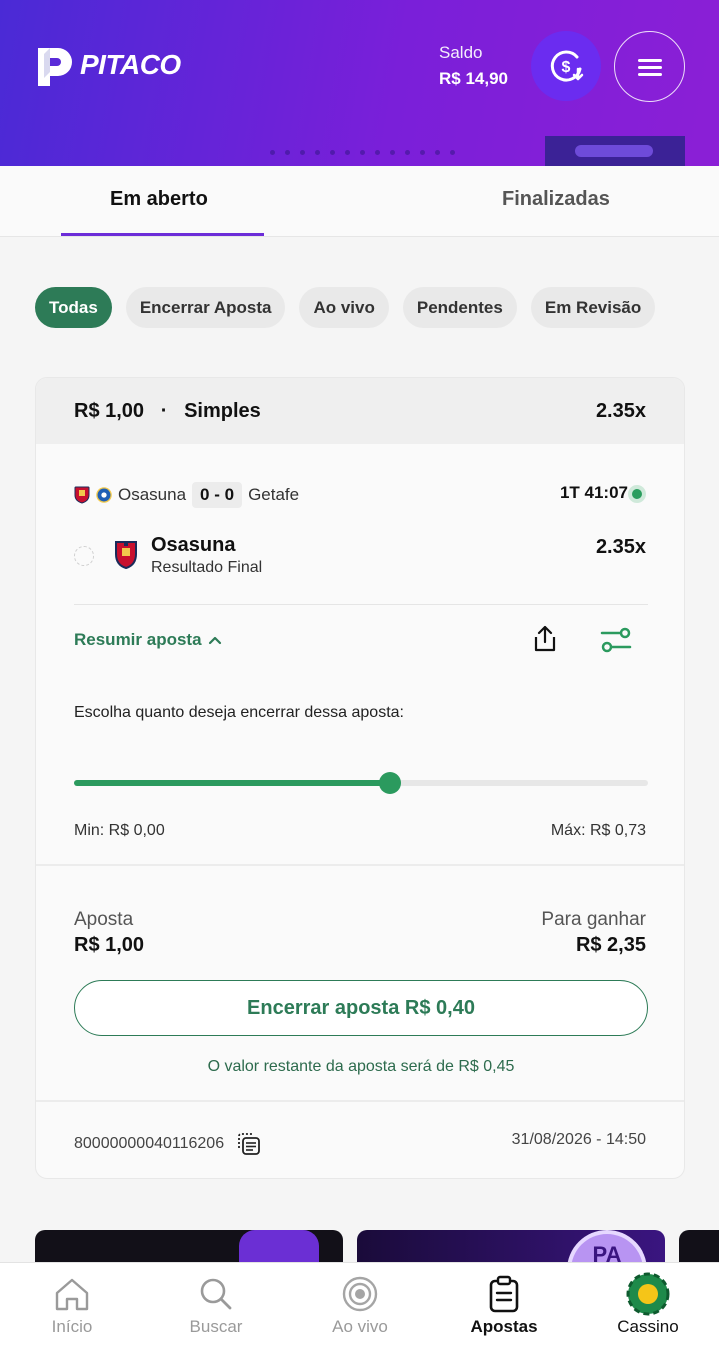 This screenshot has height=1349, width=719. I want to click on filter-em-revisao: Em Revisão, so click(593, 307).